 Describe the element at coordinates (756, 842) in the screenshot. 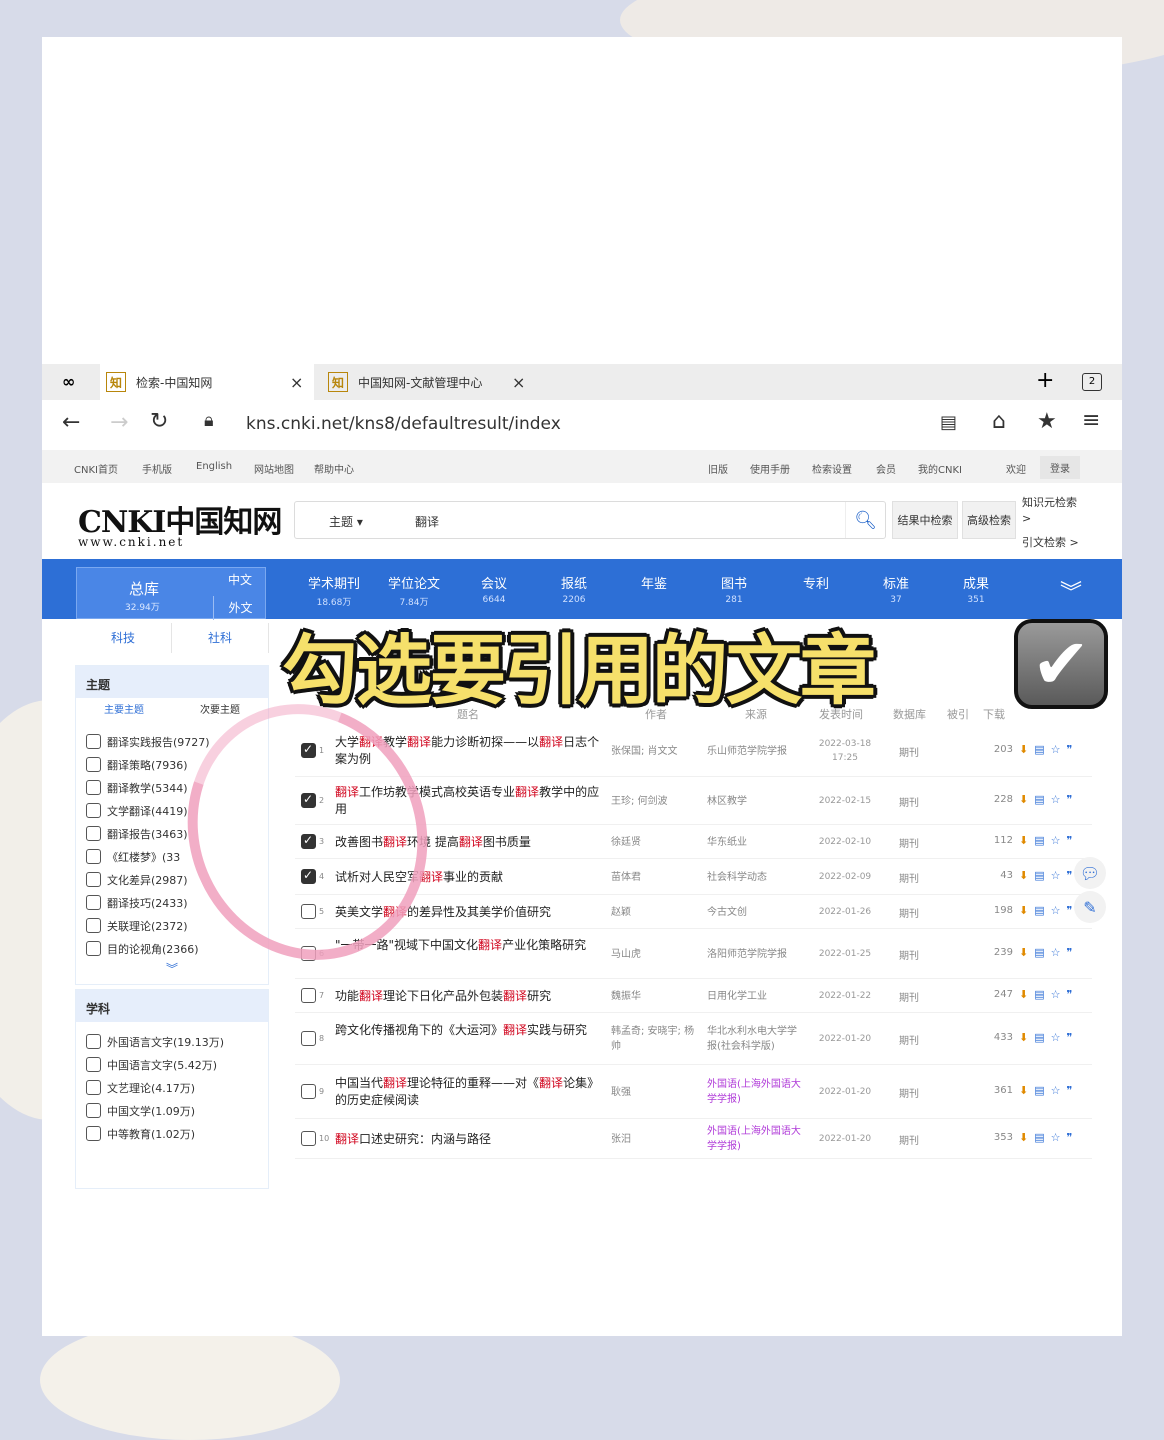

I see `source-link: 华东纸业` at that location.